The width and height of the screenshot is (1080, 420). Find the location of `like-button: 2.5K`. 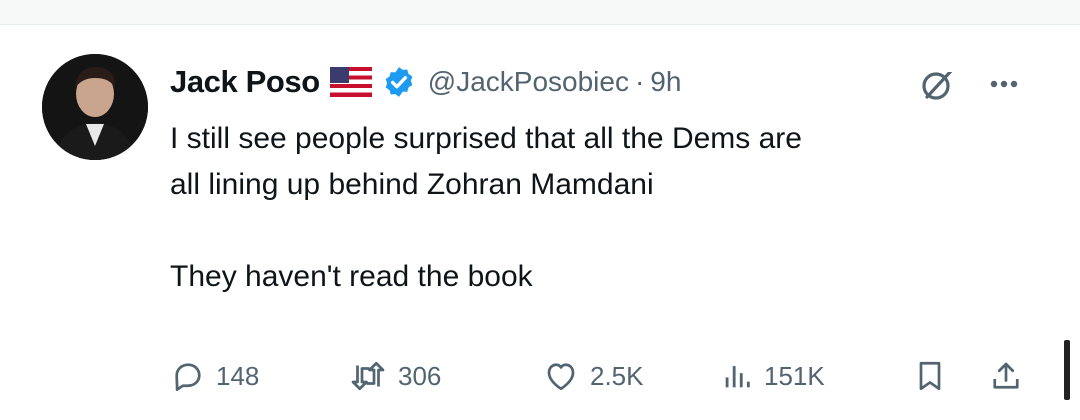

like-button: 2.5K is located at coordinates (593, 376).